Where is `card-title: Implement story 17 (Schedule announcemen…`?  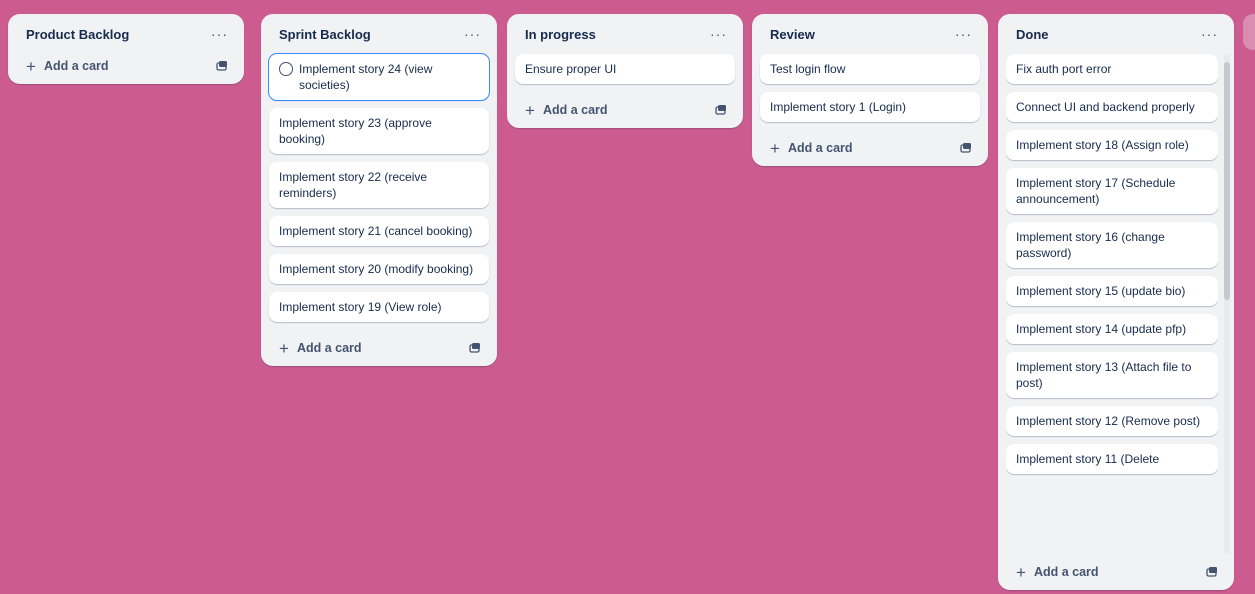 card-title: Implement story 17 (Schedule announcemen… is located at coordinates (1096, 191).